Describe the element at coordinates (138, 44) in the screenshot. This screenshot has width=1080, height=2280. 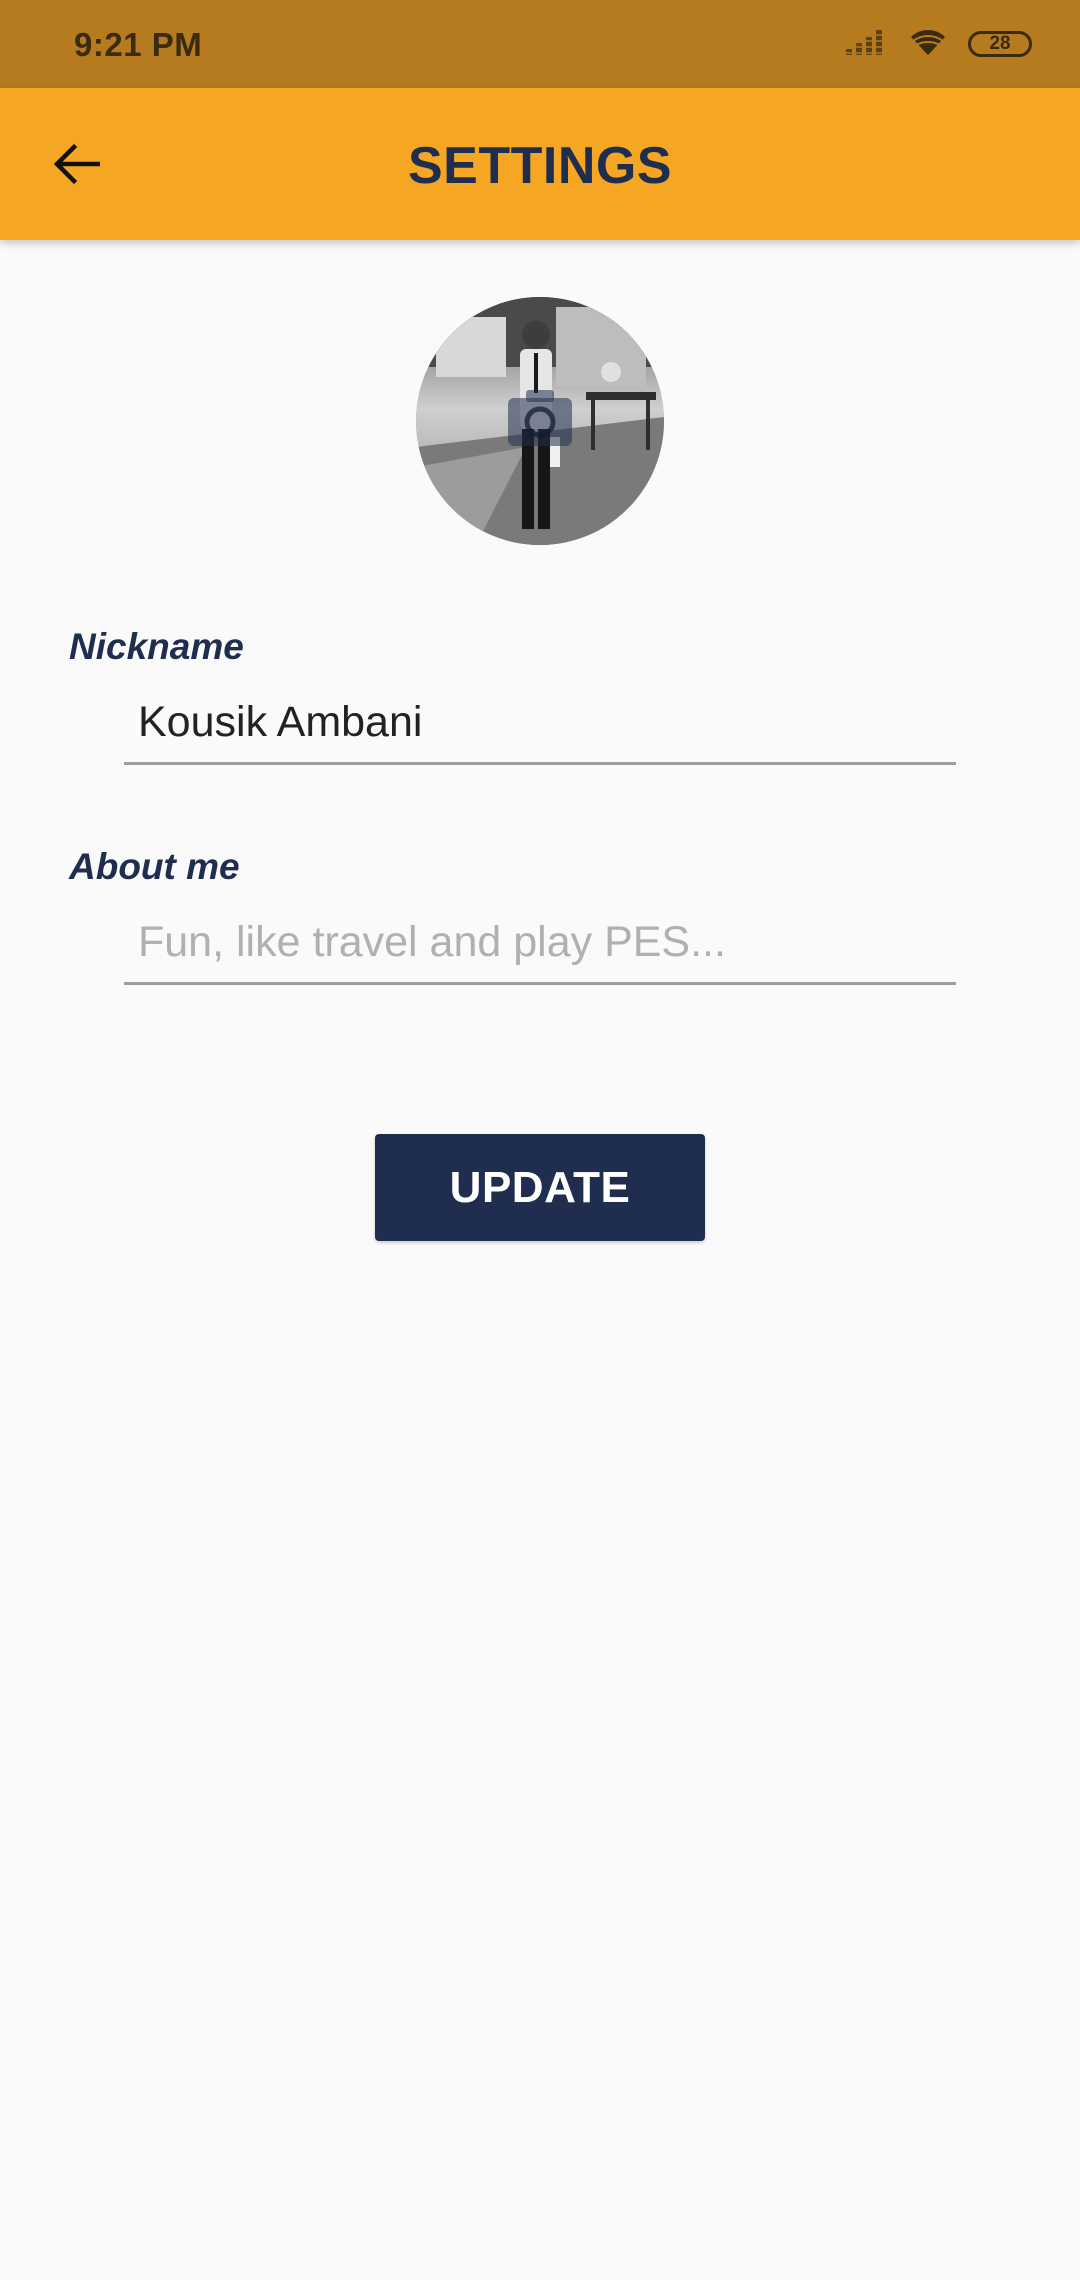
I see `status-time: 9:21 PM` at that location.